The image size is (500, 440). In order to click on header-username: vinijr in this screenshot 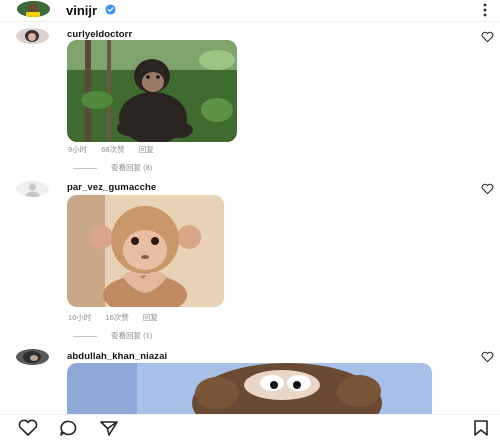, I will do `click(81, 10)`.